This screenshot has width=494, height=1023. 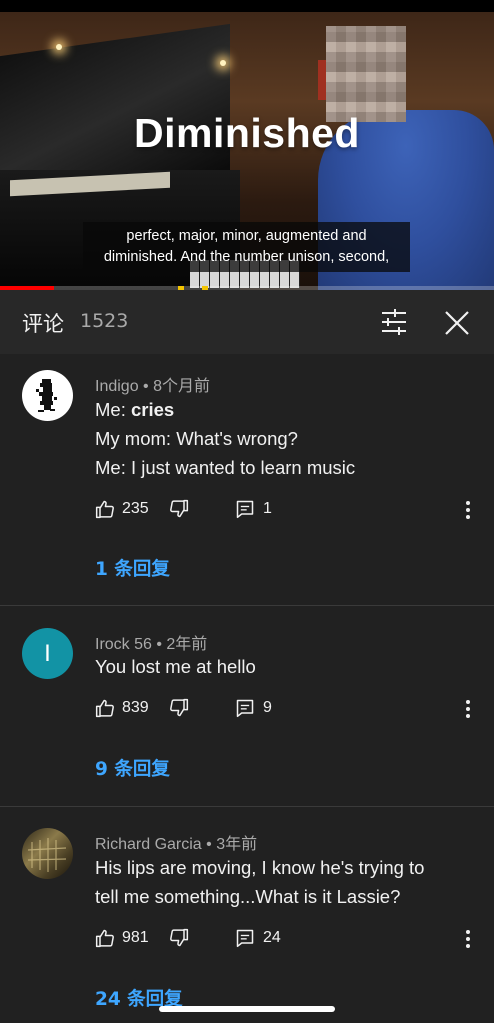 I want to click on reply-button: 9, so click(x=253, y=708).